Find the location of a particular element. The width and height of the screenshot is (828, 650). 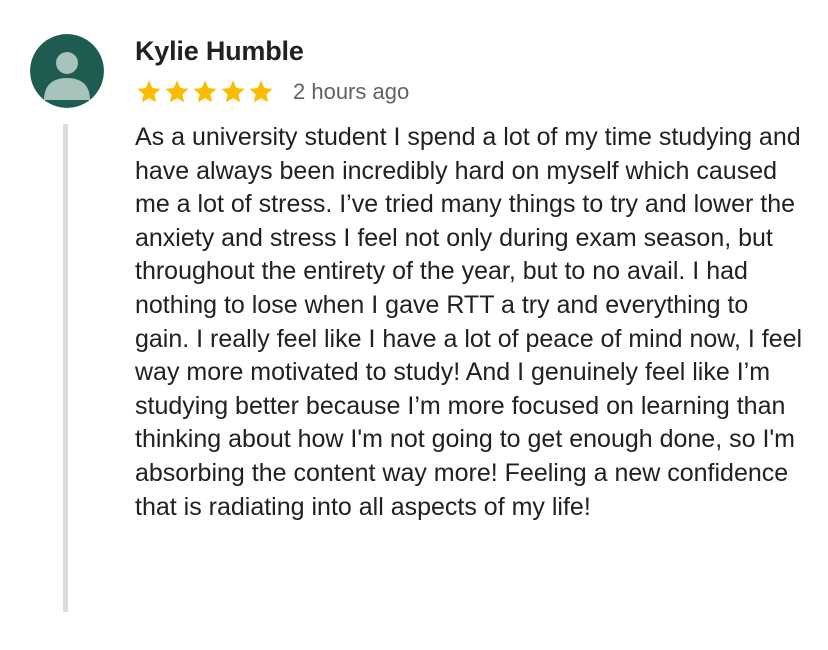

review-meta: 2 hours ago is located at coordinates (272, 92).